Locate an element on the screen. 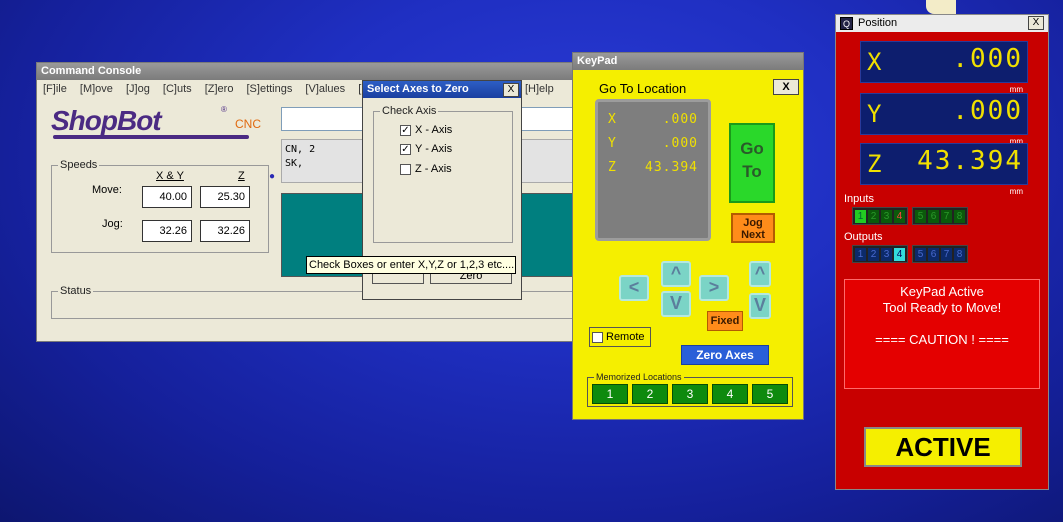 The height and width of the screenshot is (522, 1063). memorized-location-4: 4 is located at coordinates (730, 394).